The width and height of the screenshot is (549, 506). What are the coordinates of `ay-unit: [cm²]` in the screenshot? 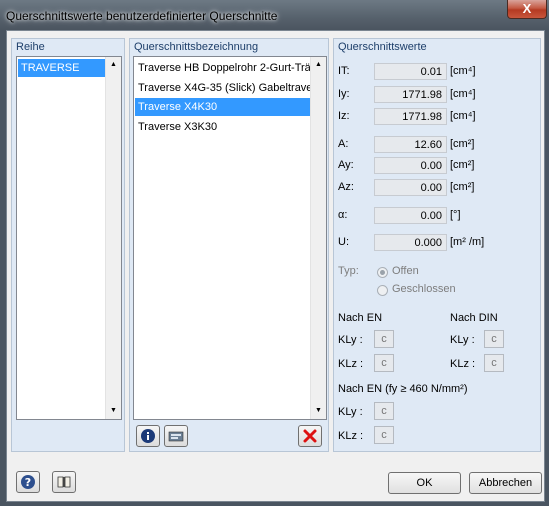 It's located at (462, 165).